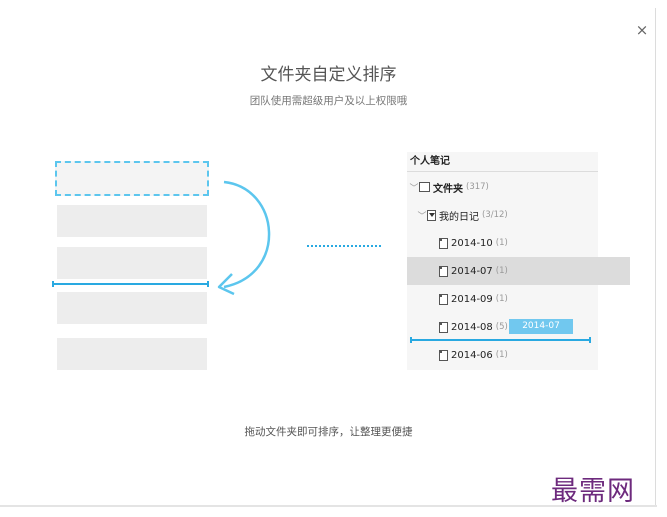  What do you see at coordinates (518, 299) in the screenshot?
I see `tree-item-2014-09: 2014-09 (1)` at bounding box center [518, 299].